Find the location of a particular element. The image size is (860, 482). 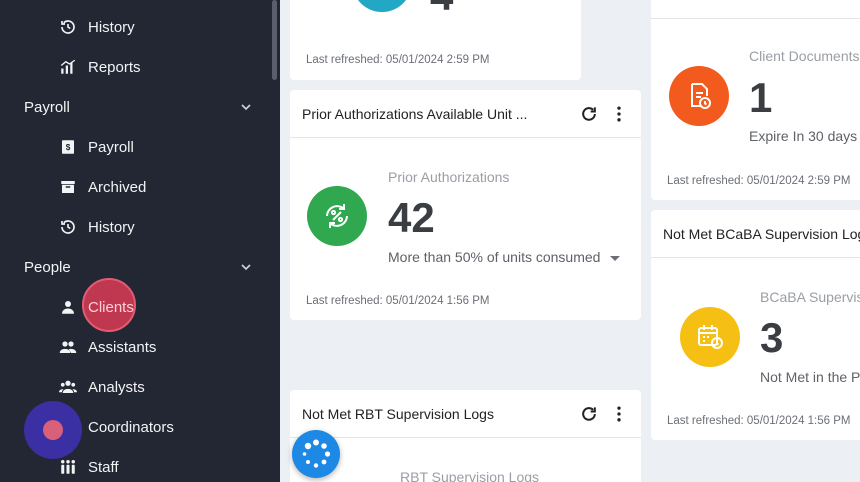

payroll-icon: $ is located at coordinates (68, 147).